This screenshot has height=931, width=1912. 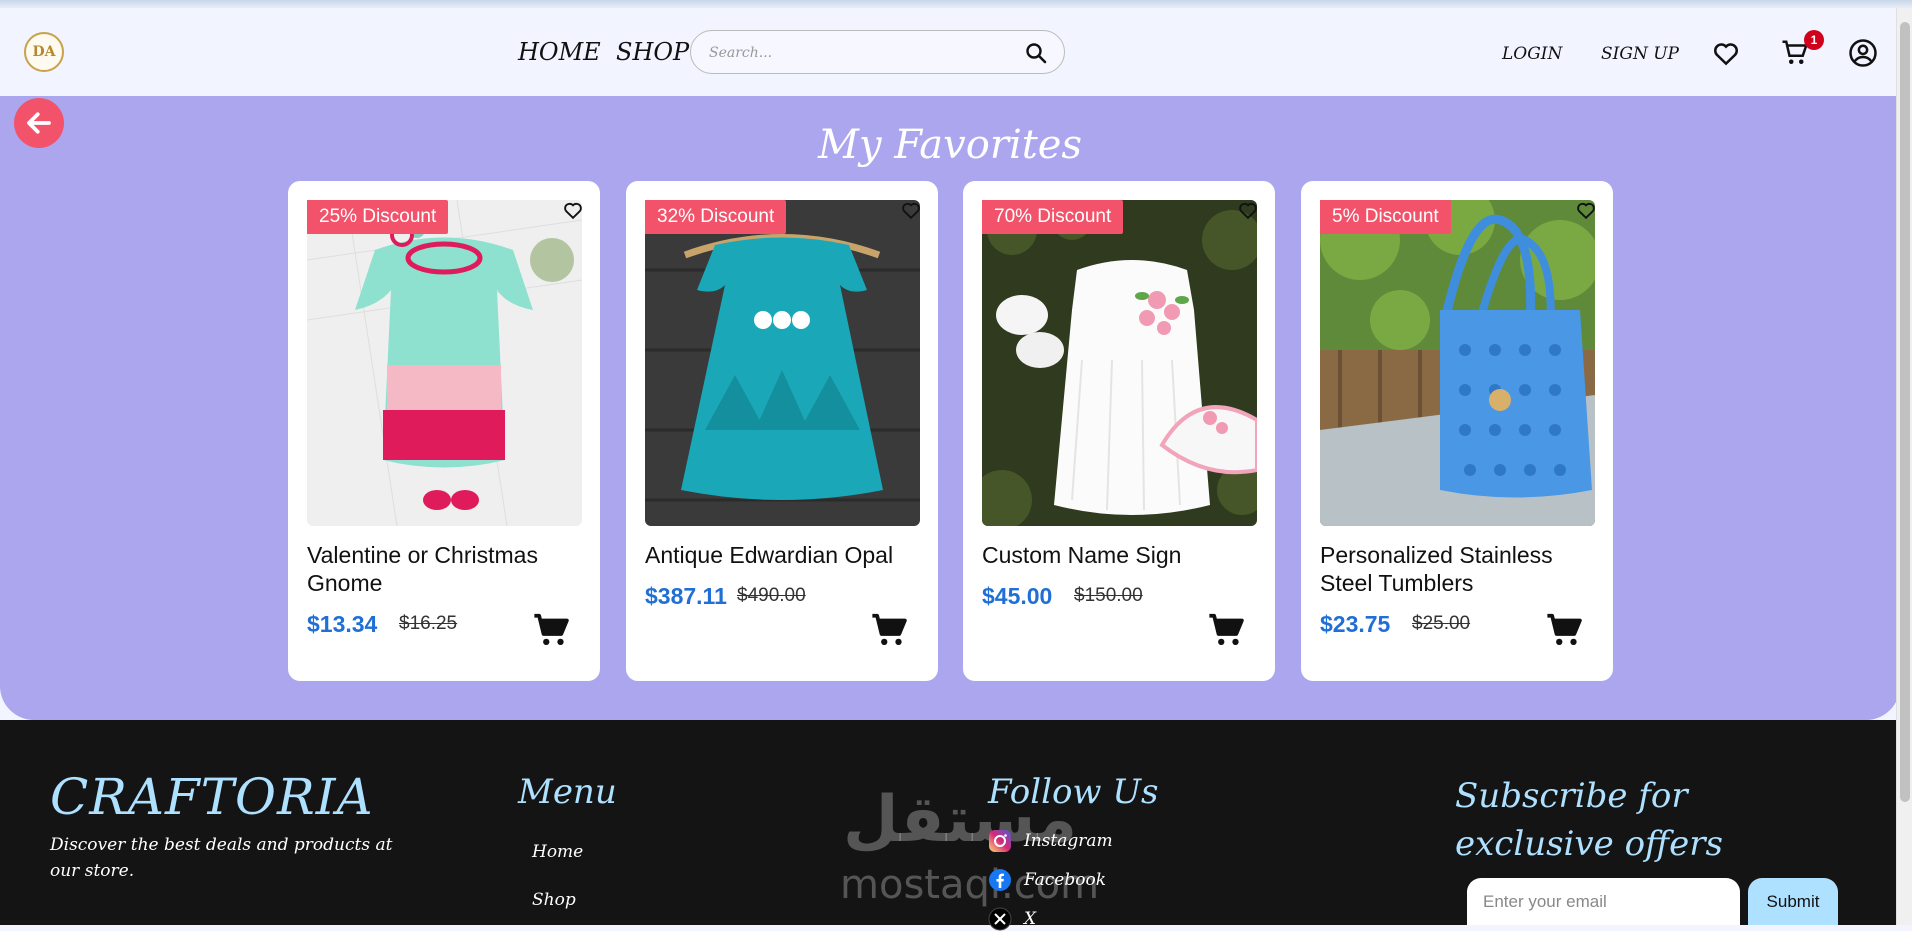 What do you see at coordinates (686, 596) in the screenshot?
I see `product-price: $387.11` at bounding box center [686, 596].